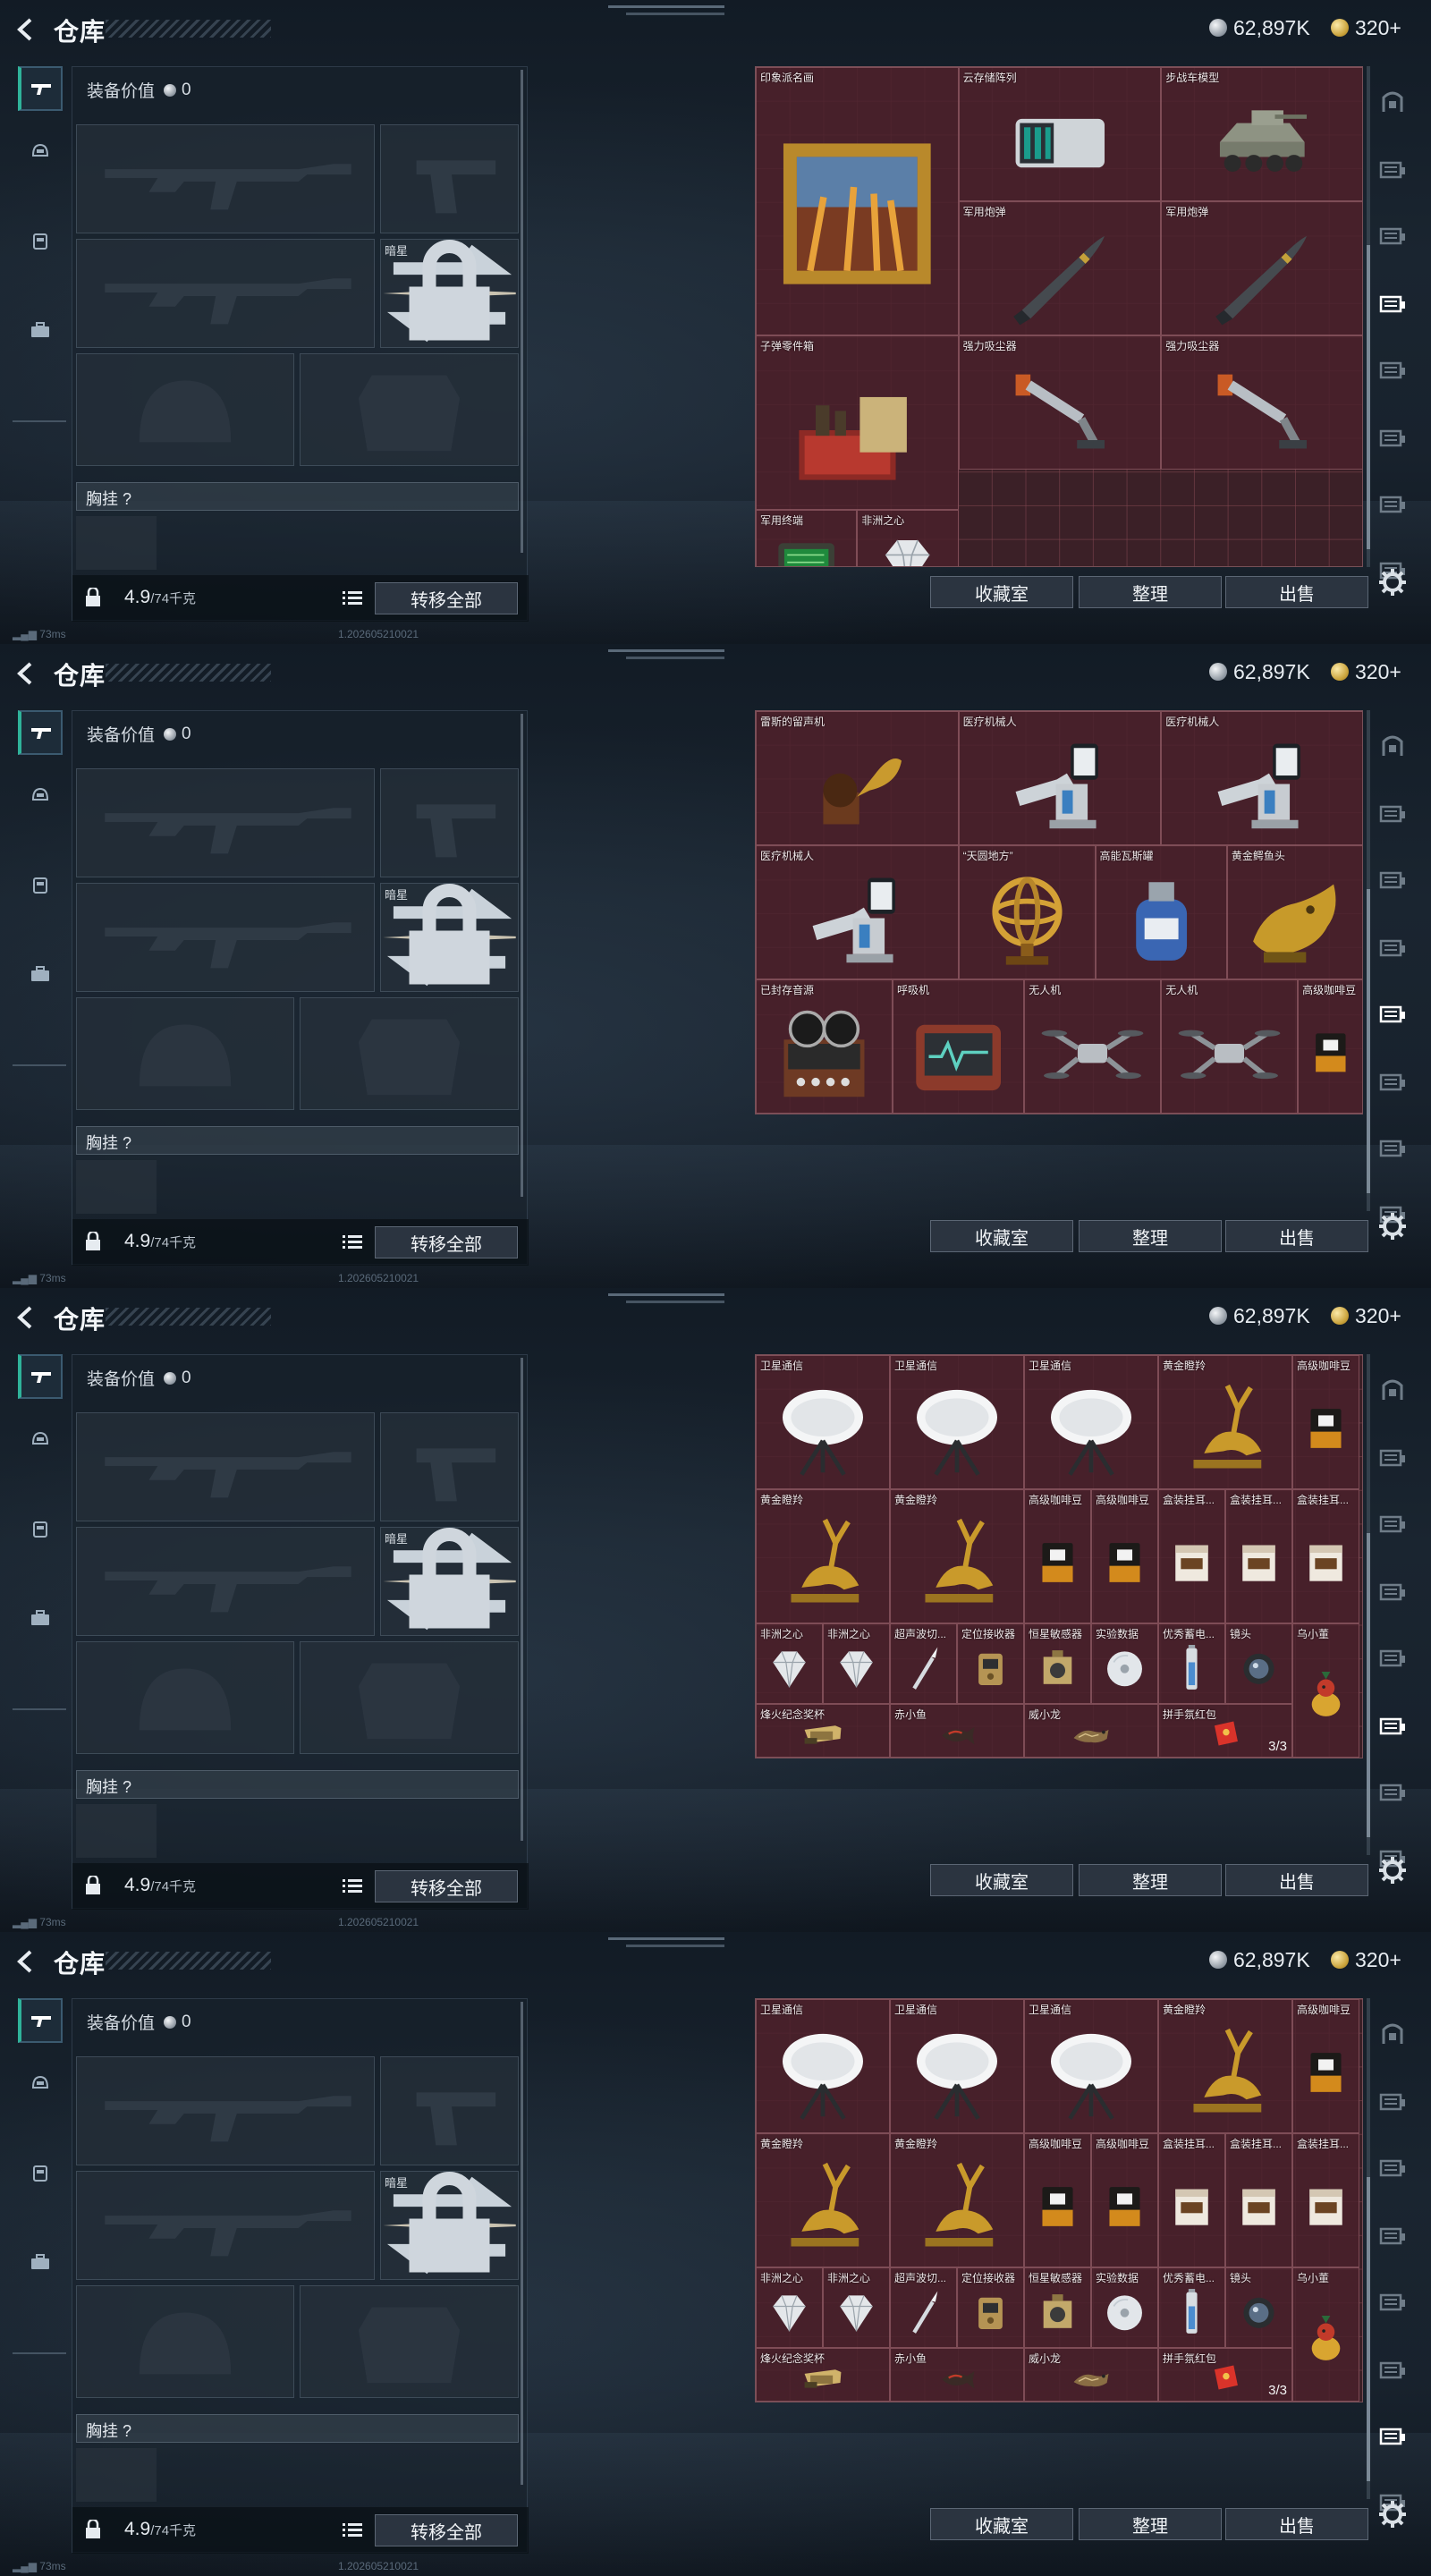  Describe the element at coordinates (1393, 1226) in the screenshot. I see `gear-icon` at that location.